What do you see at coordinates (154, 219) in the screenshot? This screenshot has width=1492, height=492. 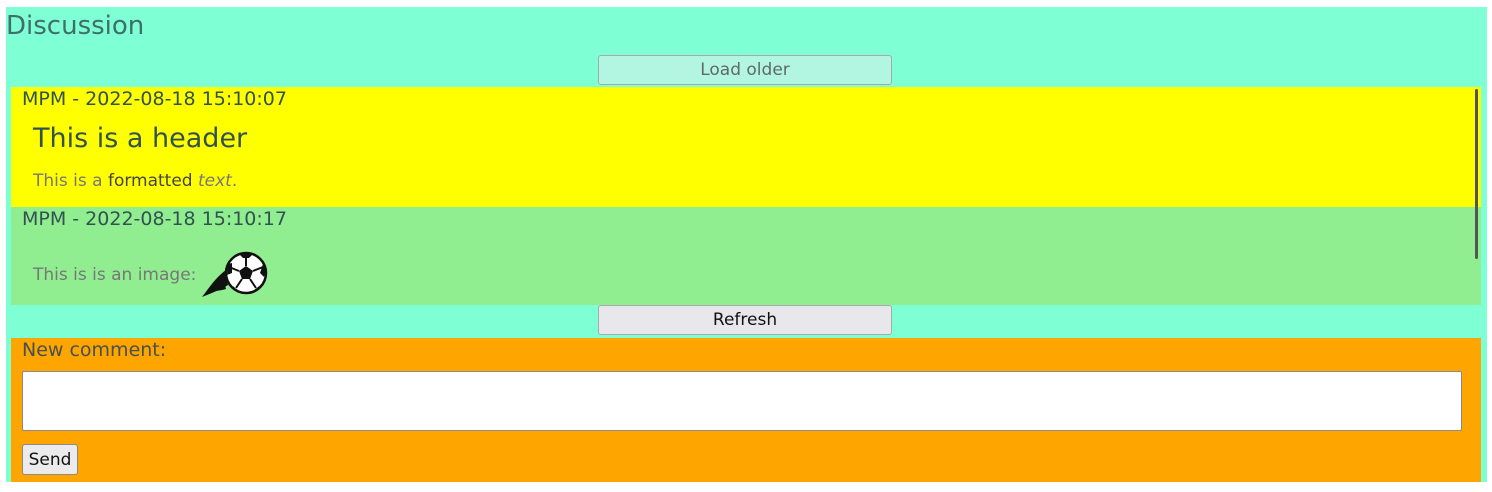 I see `message-meta: MPM - 2022-08-18 15:10:17` at bounding box center [154, 219].